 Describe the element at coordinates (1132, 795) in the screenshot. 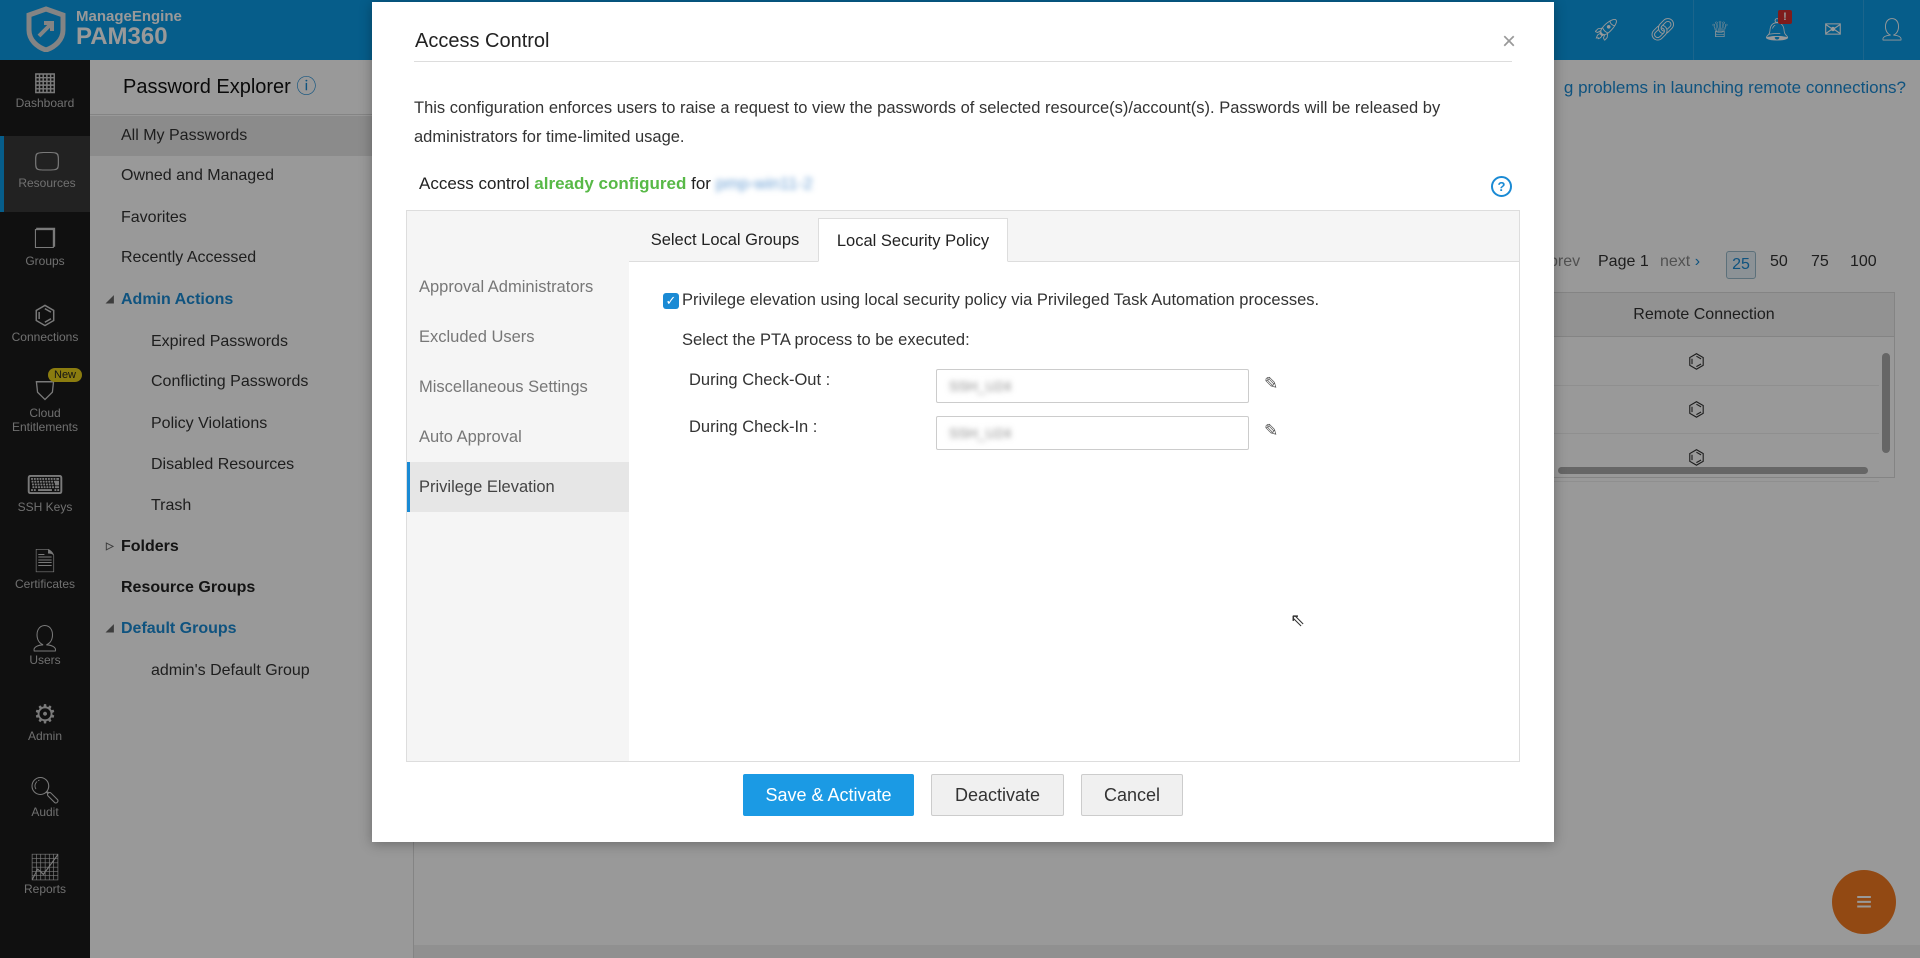

I see `cancel-button: Cancel` at that location.